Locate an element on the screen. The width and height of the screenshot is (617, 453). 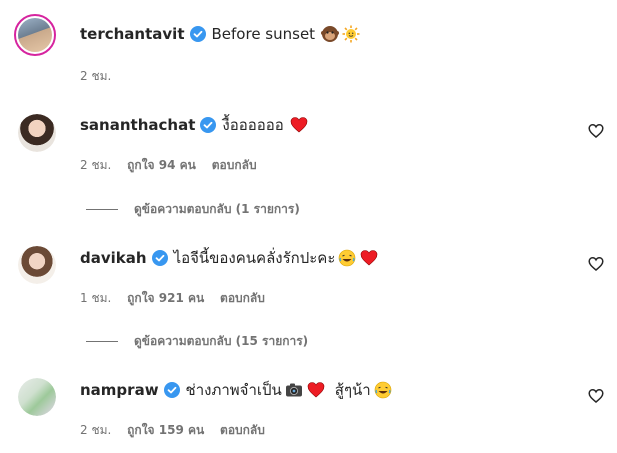
caption-username: terchantavit is located at coordinates (132, 34).